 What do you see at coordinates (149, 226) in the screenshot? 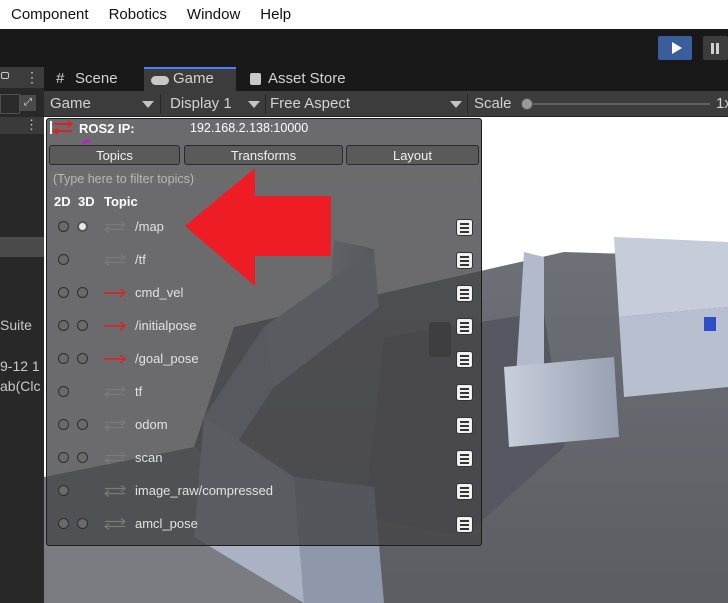
I see `topic-name: /map` at bounding box center [149, 226].